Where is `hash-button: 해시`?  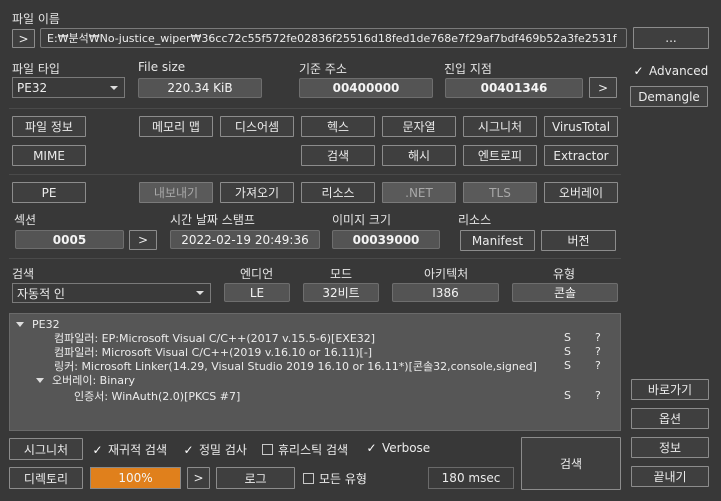 hash-button: 해시 is located at coordinates (419, 155).